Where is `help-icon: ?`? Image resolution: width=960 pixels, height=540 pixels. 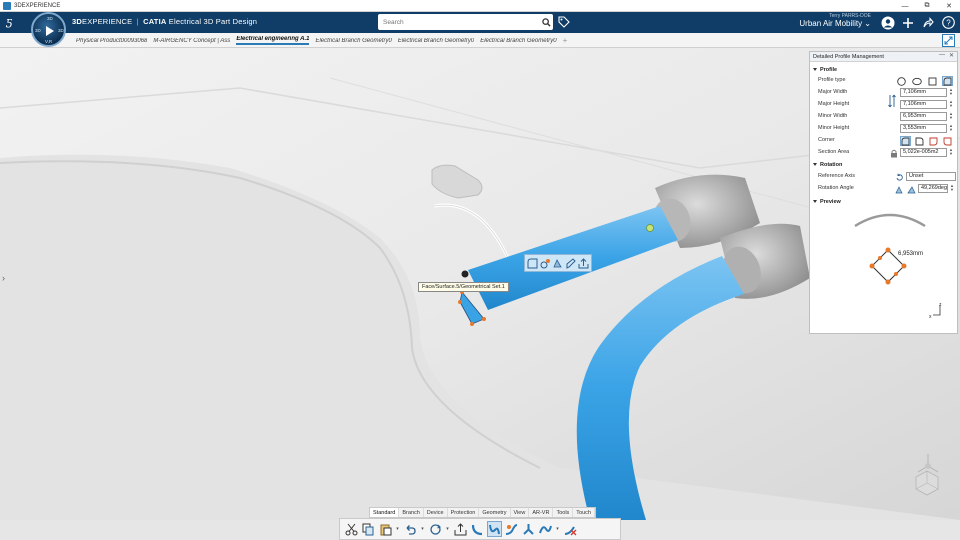
help-icon: ? is located at coordinates (948, 22).